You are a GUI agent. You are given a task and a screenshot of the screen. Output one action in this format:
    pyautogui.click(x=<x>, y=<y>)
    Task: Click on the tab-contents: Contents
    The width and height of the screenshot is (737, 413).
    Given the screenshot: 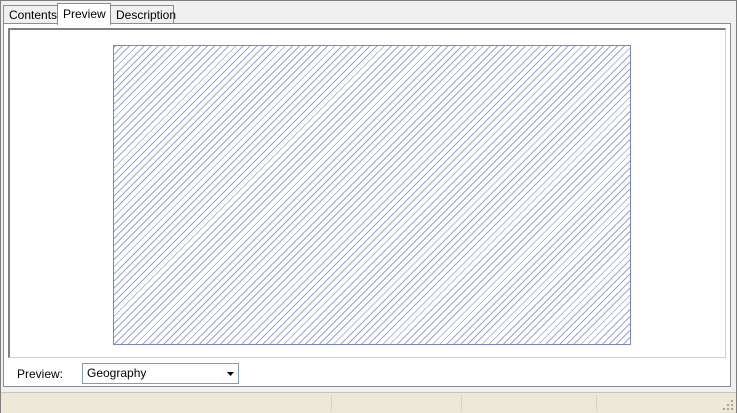 What is the action you would take?
    pyautogui.click(x=30, y=14)
    